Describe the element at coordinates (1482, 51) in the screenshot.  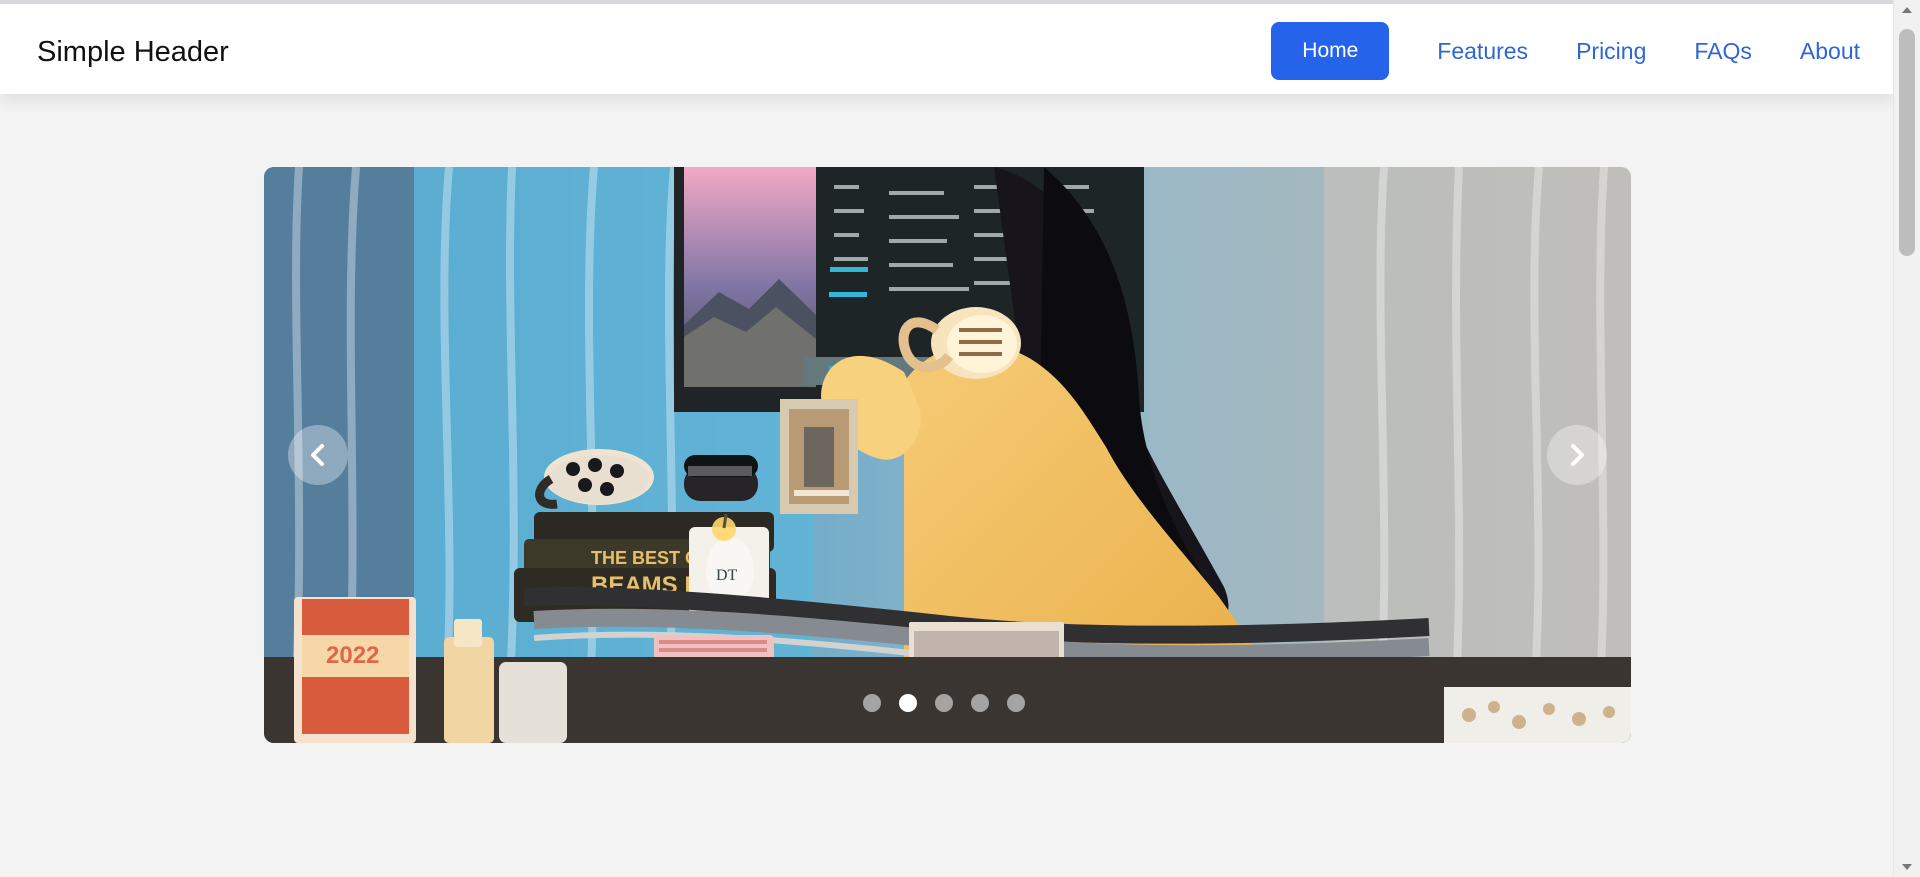
I see `nav-features-link: Features` at that location.